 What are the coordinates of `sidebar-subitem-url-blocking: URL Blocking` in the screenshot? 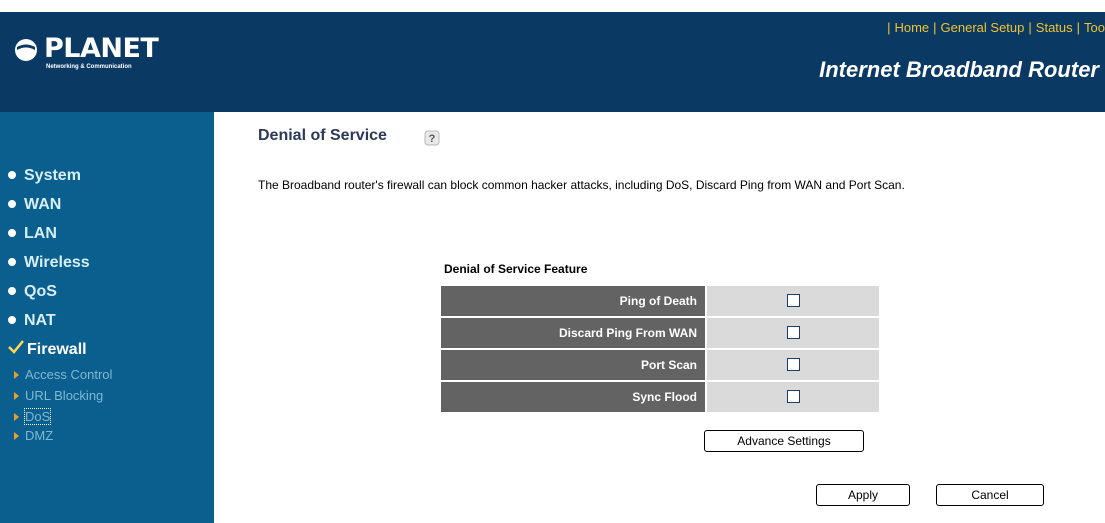 It's located at (58, 396).